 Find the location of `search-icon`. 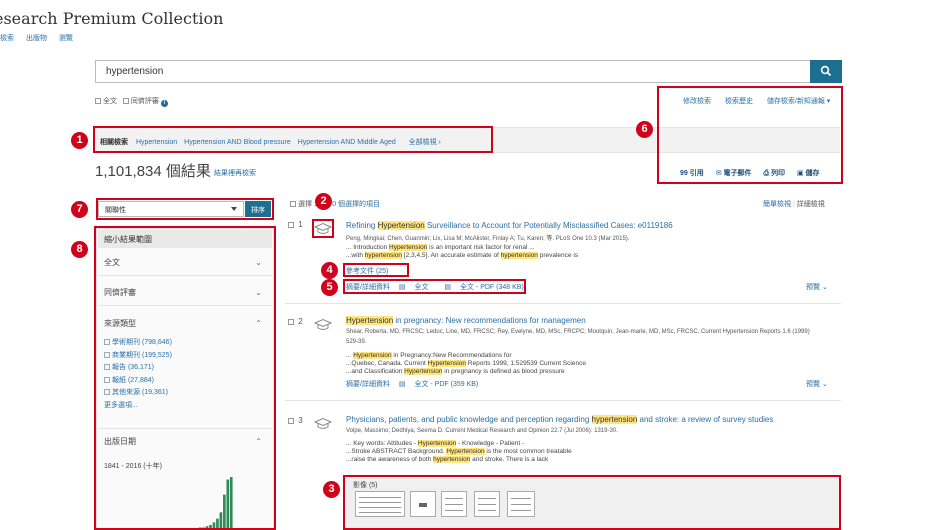

search-icon is located at coordinates (826, 71).